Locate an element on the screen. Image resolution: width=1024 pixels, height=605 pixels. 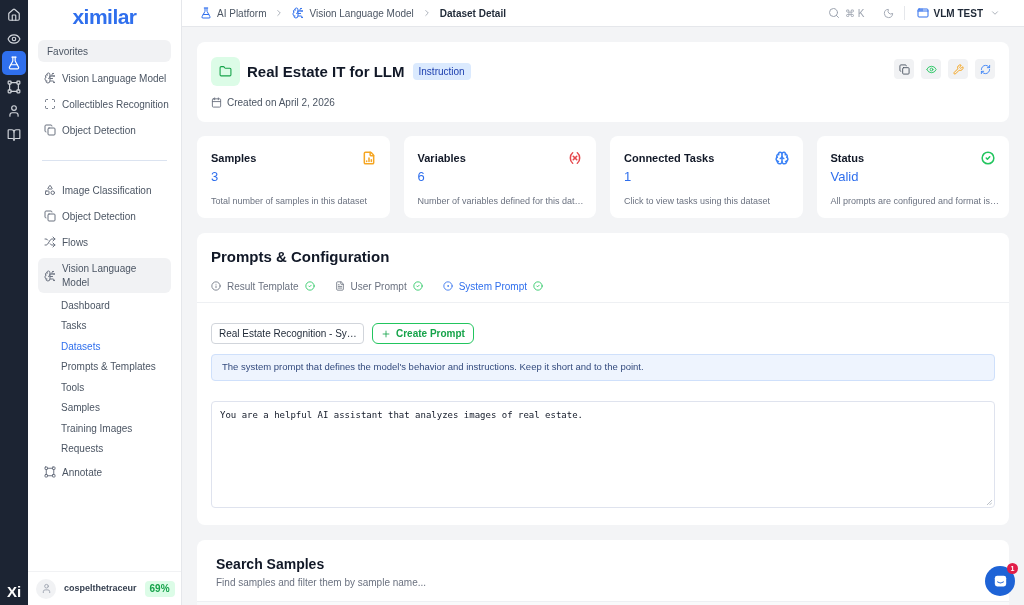
wrench-icon is located at coordinates (958, 69).